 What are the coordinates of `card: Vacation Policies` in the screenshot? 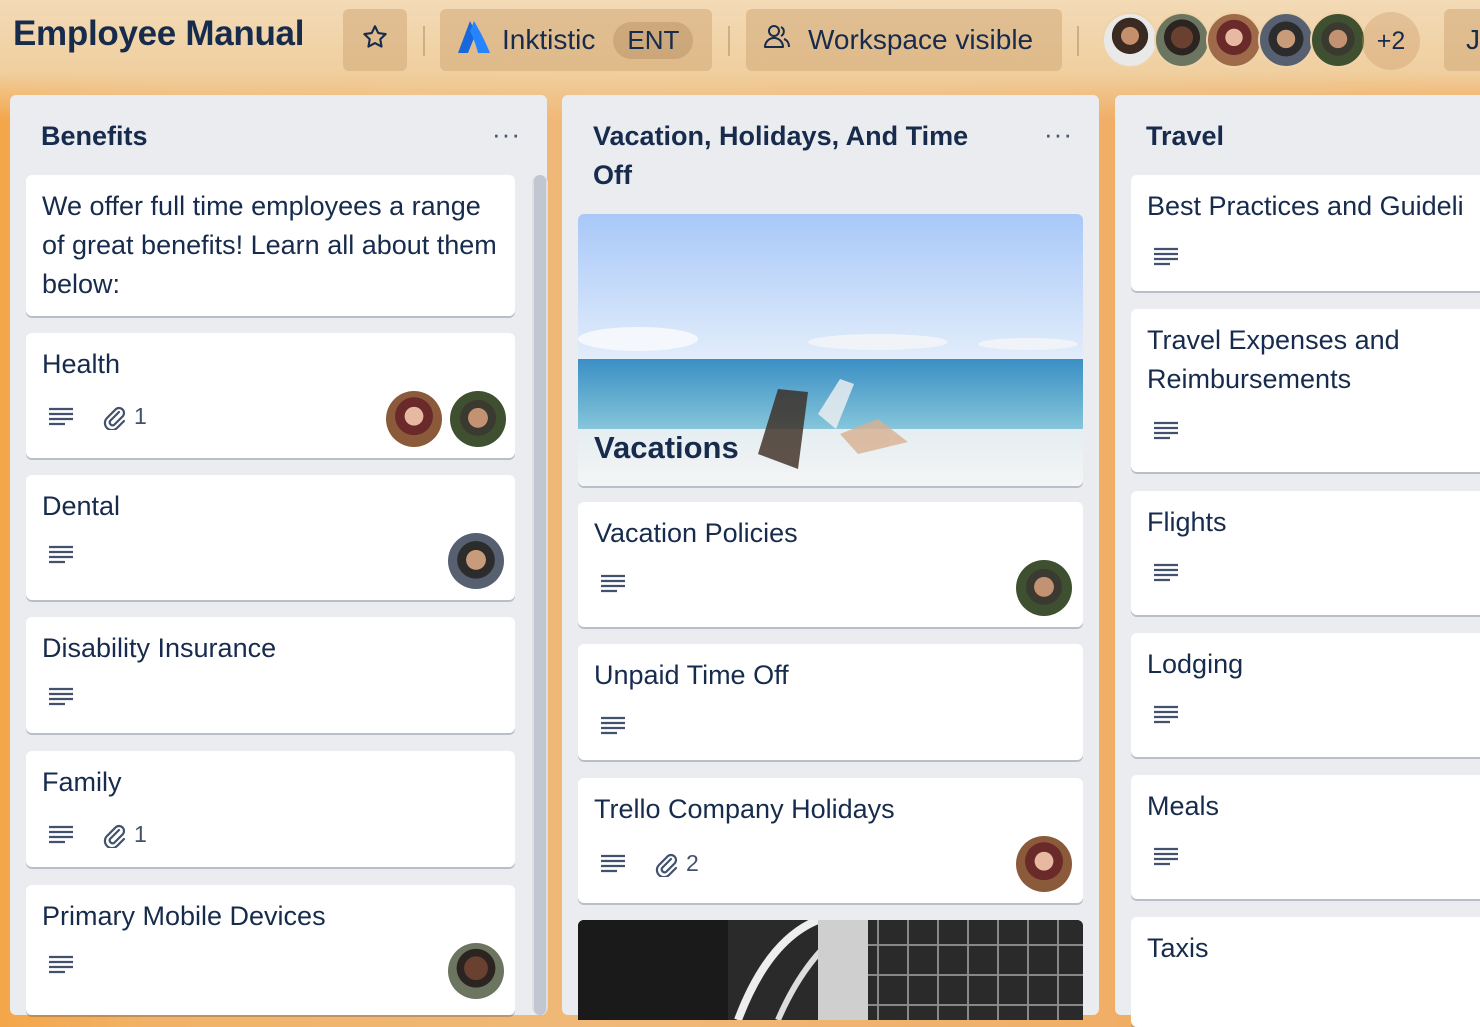 It's located at (830, 564).